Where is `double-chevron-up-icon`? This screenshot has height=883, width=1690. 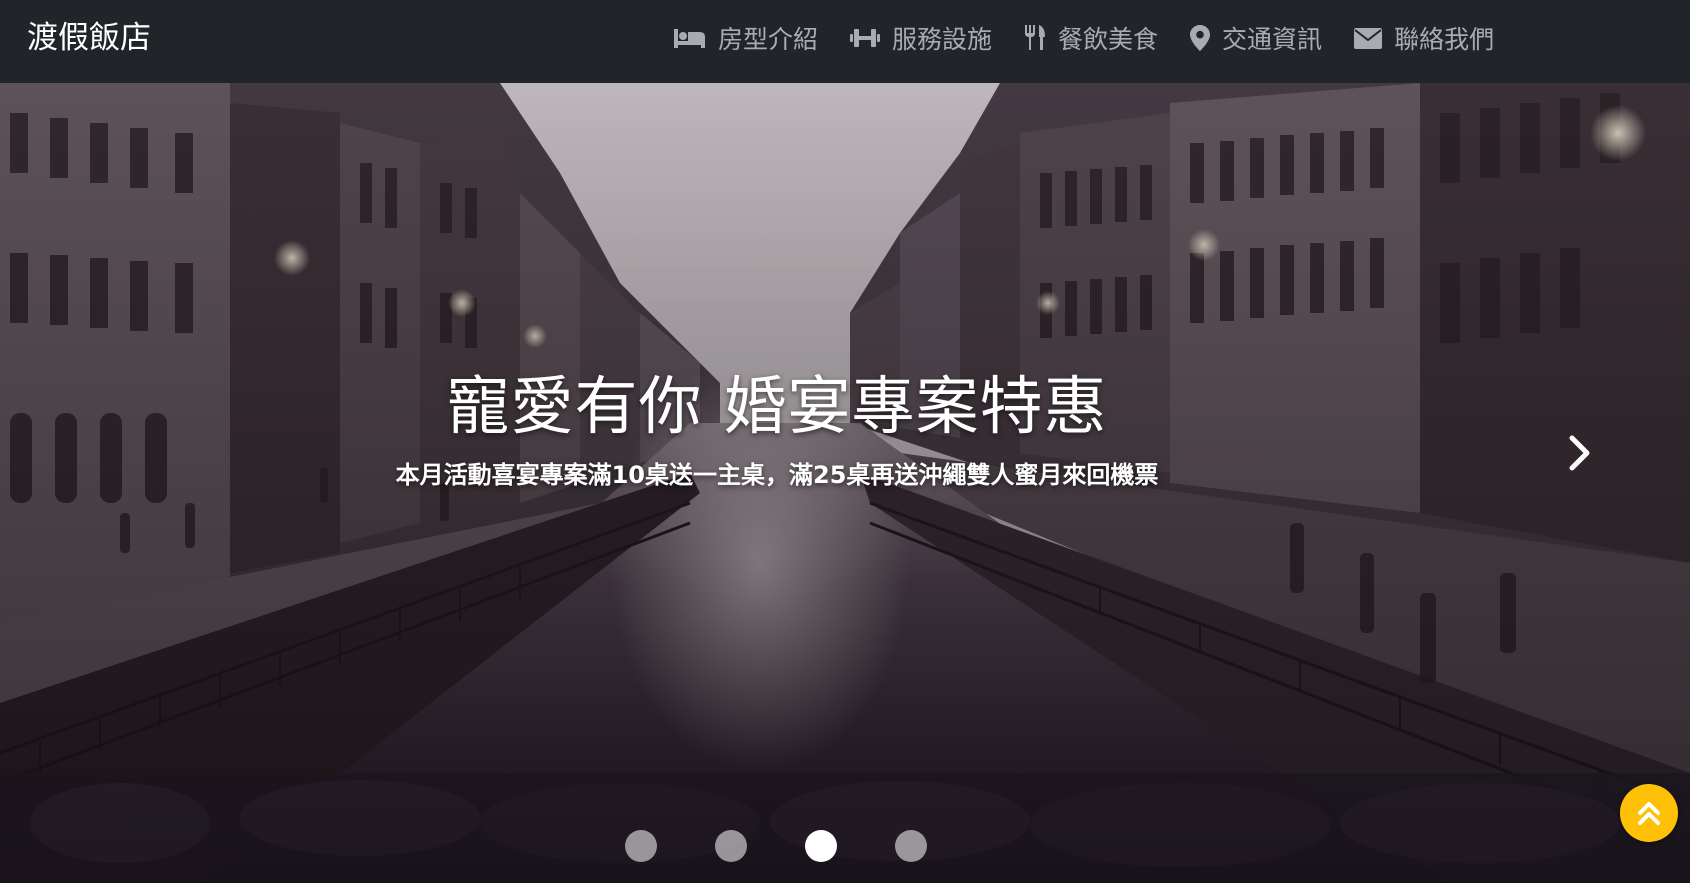 double-chevron-up-icon is located at coordinates (1649, 813).